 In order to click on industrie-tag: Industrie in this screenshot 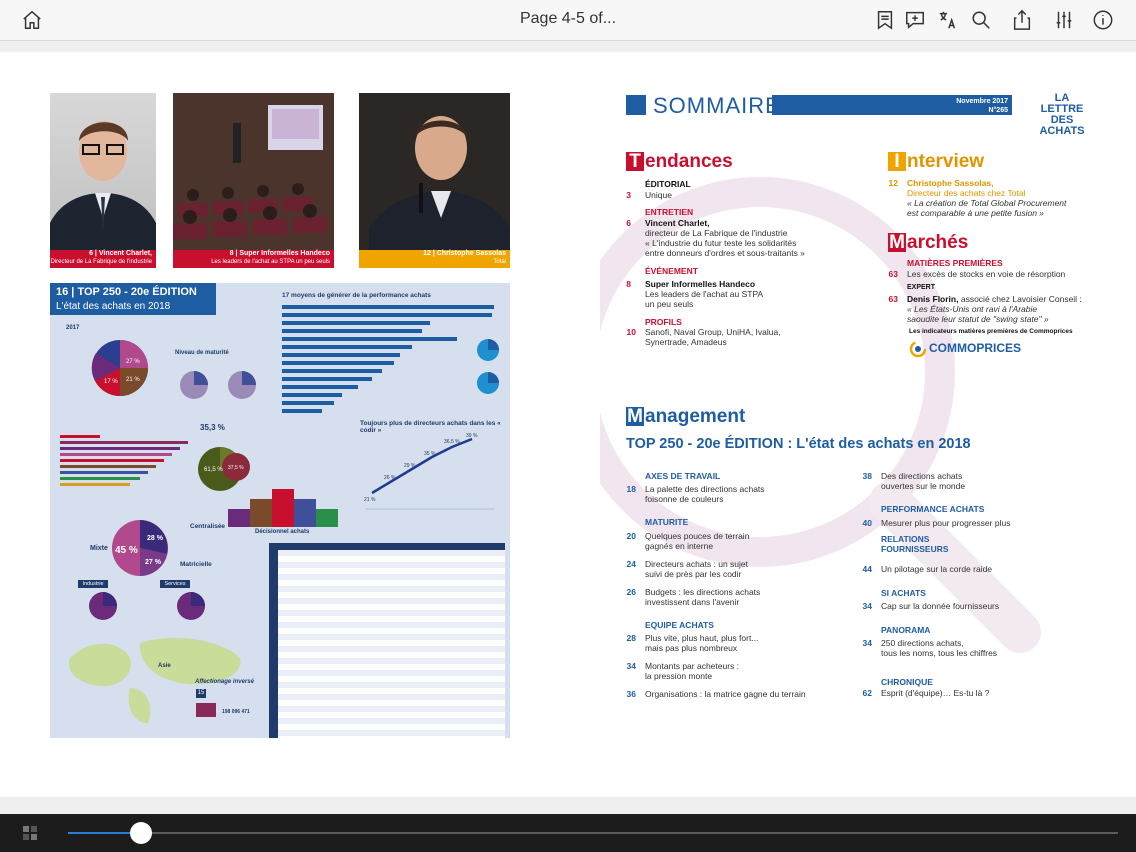, I will do `click(93, 584)`.